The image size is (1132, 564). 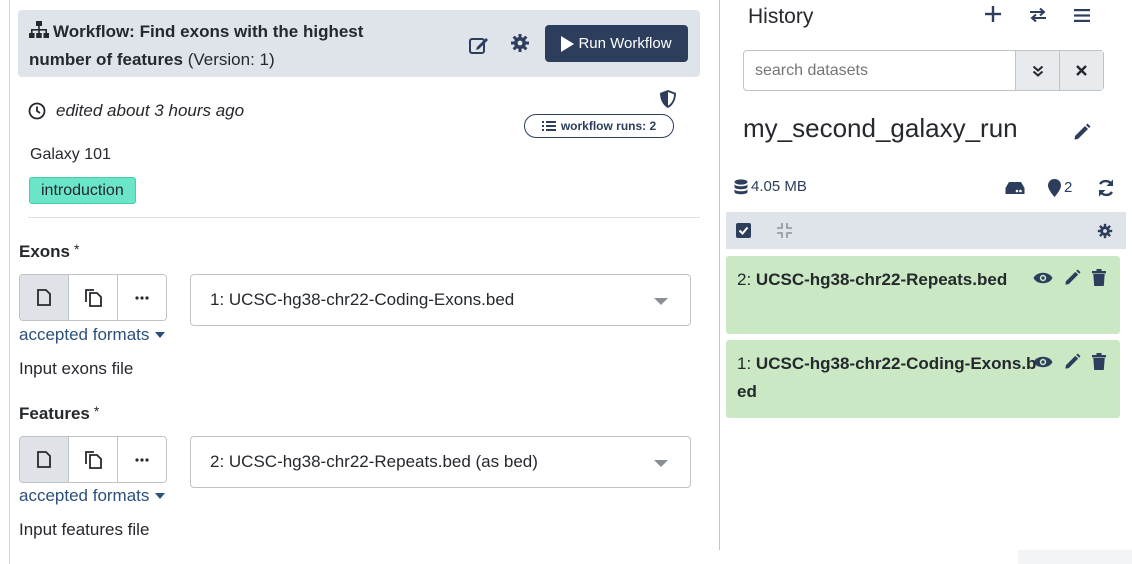 I want to click on dataset-item: 1: UCSC-hg38-chr22-Coding-Exons.bed, so click(x=923, y=379).